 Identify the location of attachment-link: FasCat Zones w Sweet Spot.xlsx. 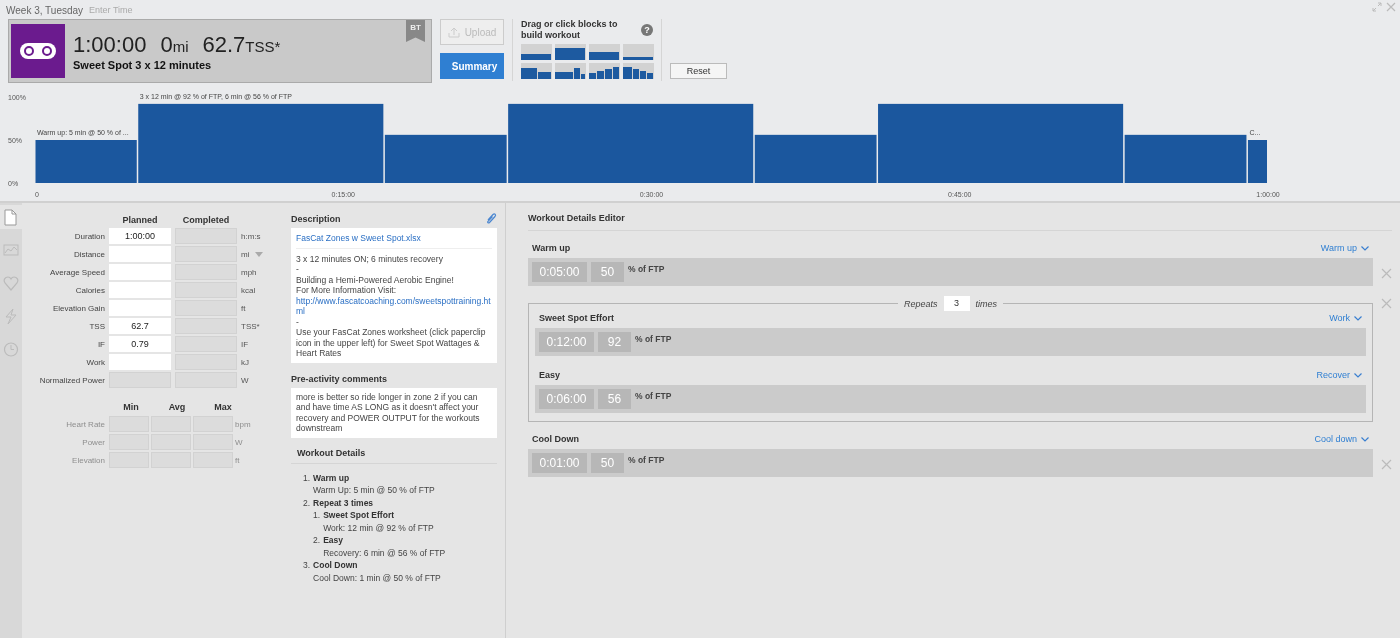
(394, 240).